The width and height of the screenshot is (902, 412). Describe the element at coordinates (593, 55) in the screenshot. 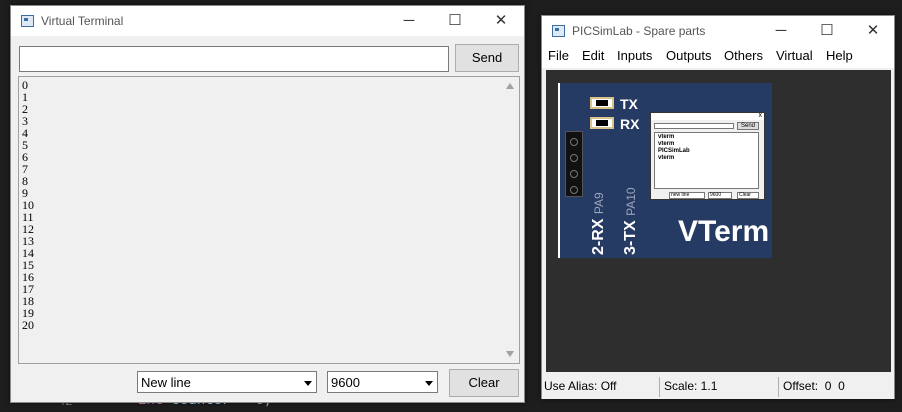

I see `menu-edit: Edit` at that location.